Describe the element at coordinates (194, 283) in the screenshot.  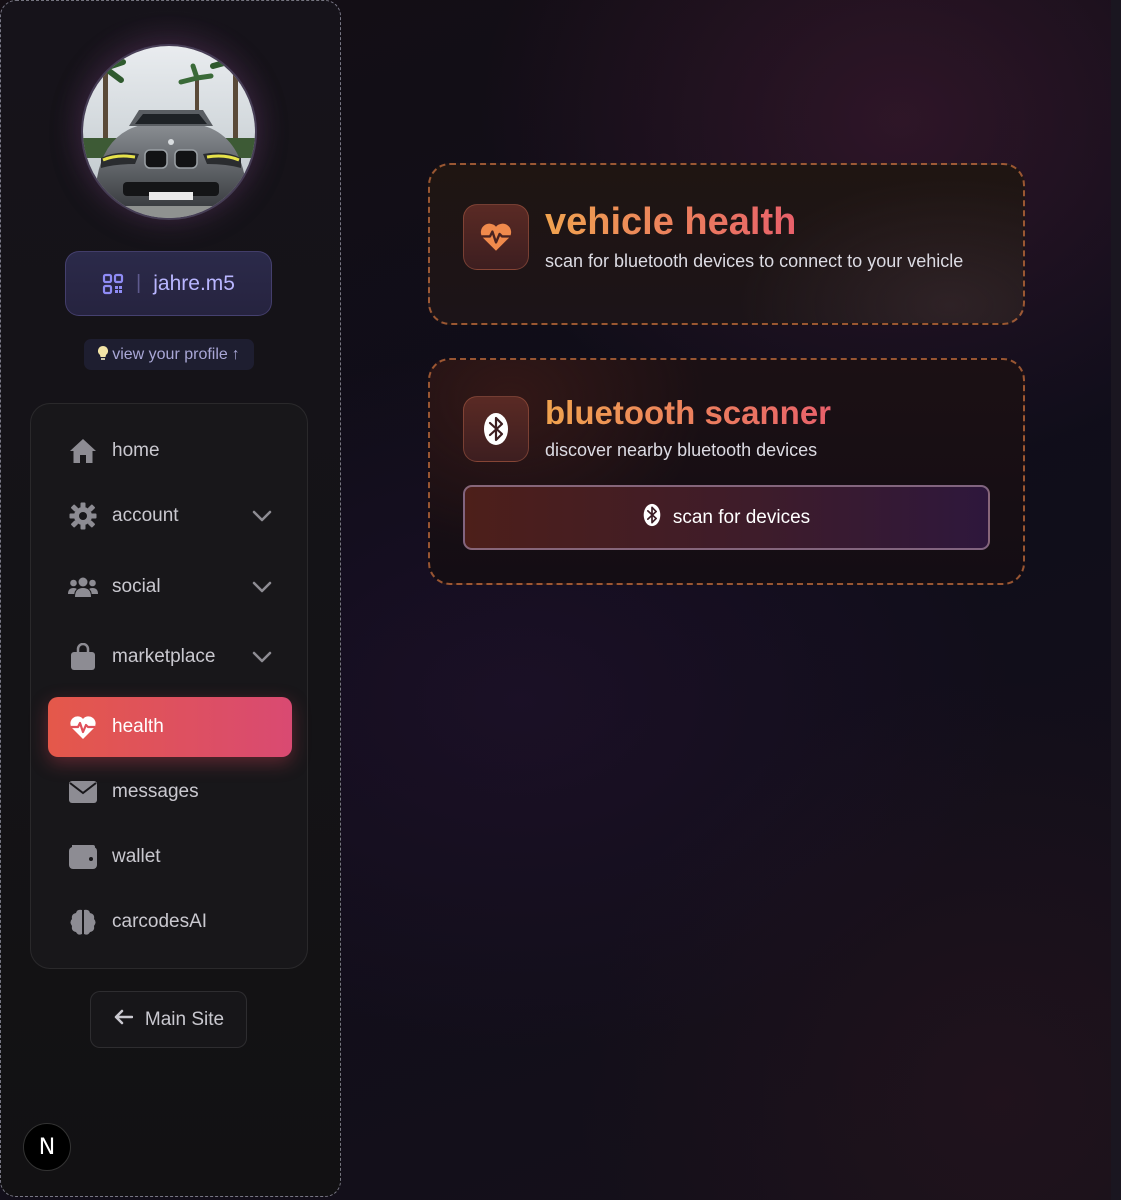
I see `username: jahre.m5` at that location.